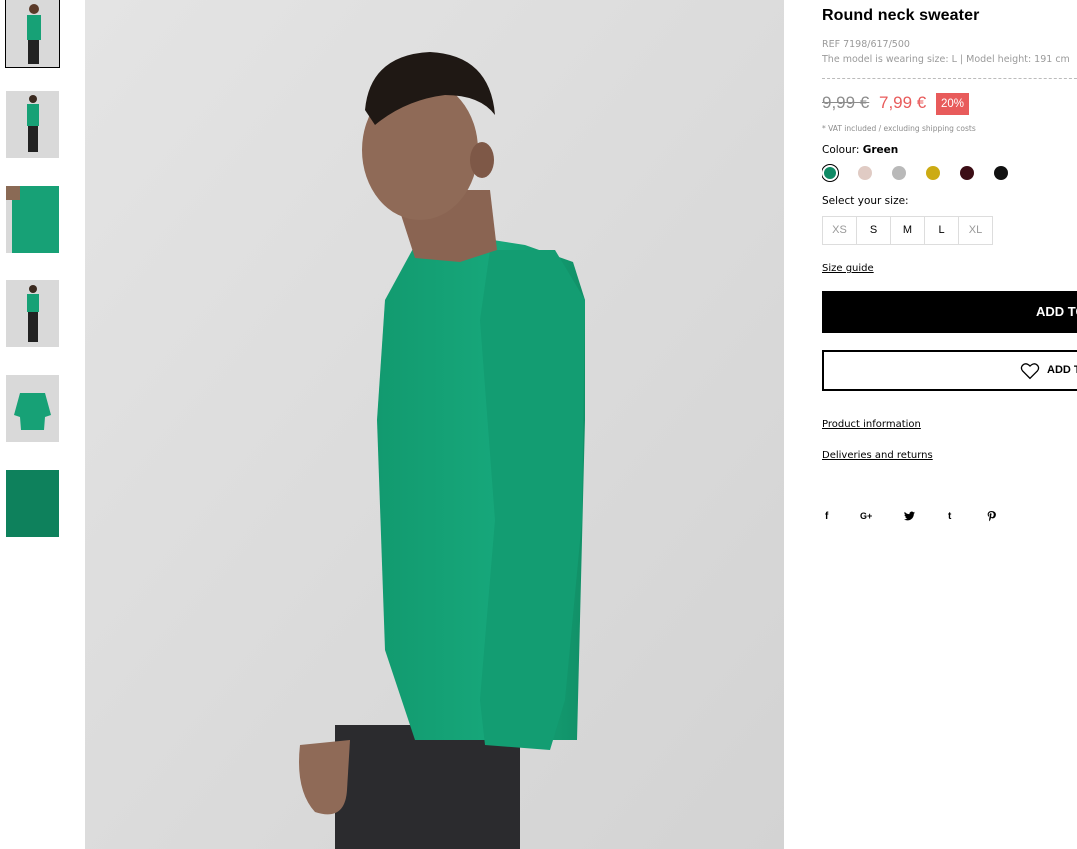 The height and width of the screenshot is (849, 1077). What do you see at coordinates (866, 516) in the screenshot?
I see `google-plus-icon: G+` at bounding box center [866, 516].